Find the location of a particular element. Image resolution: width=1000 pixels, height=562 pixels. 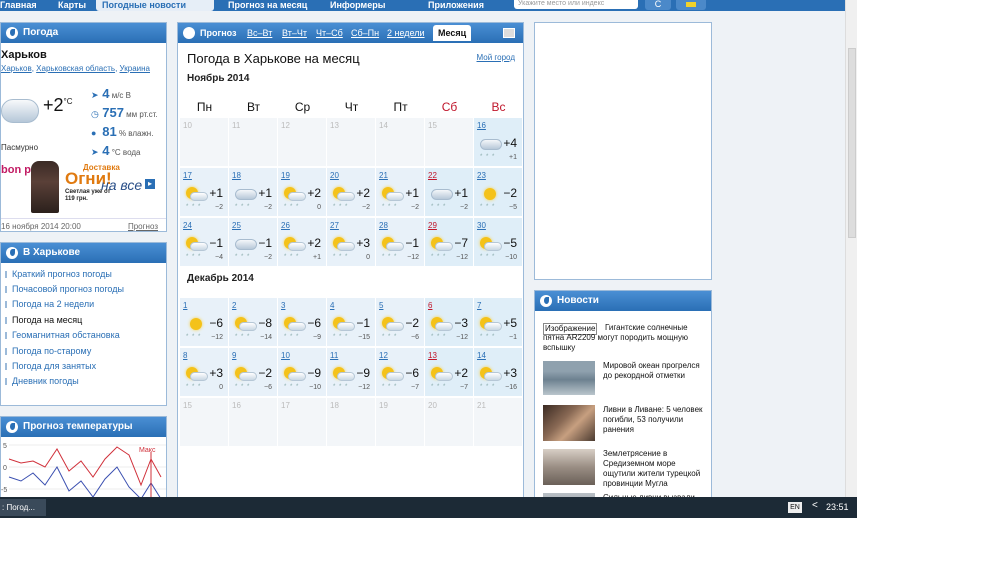

calendar-day-cell: 12 −6 −7 * * * is located at coordinates (400, 372).